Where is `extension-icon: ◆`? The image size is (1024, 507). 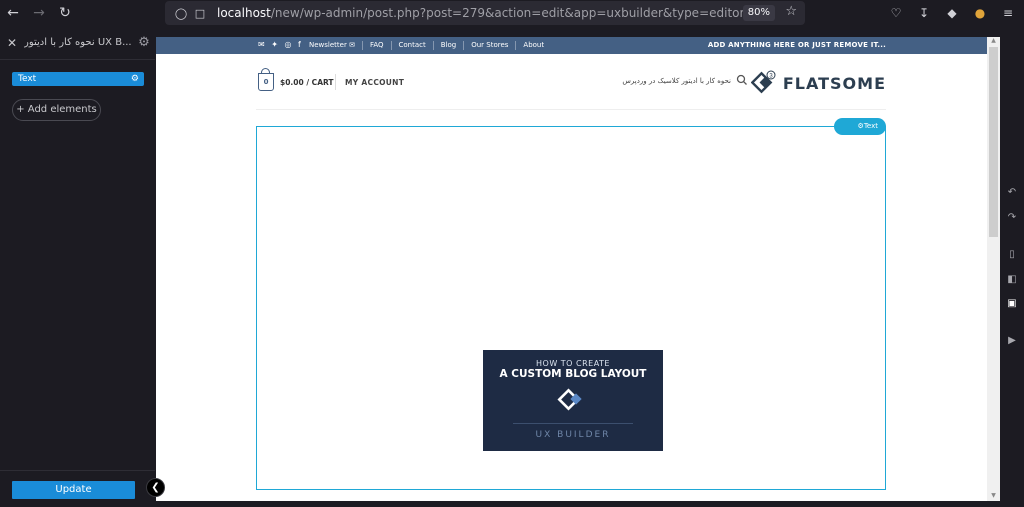
extension-icon: ◆ is located at coordinates (952, 13).